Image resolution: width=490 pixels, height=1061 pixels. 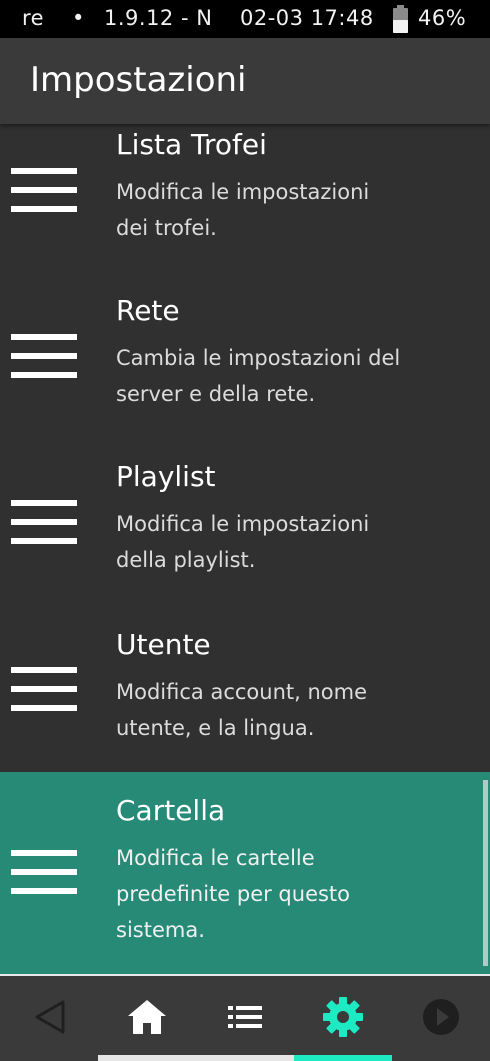 What do you see at coordinates (50, 1017) in the screenshot?
I see `back-icon` at bounding box center [50, 1017].